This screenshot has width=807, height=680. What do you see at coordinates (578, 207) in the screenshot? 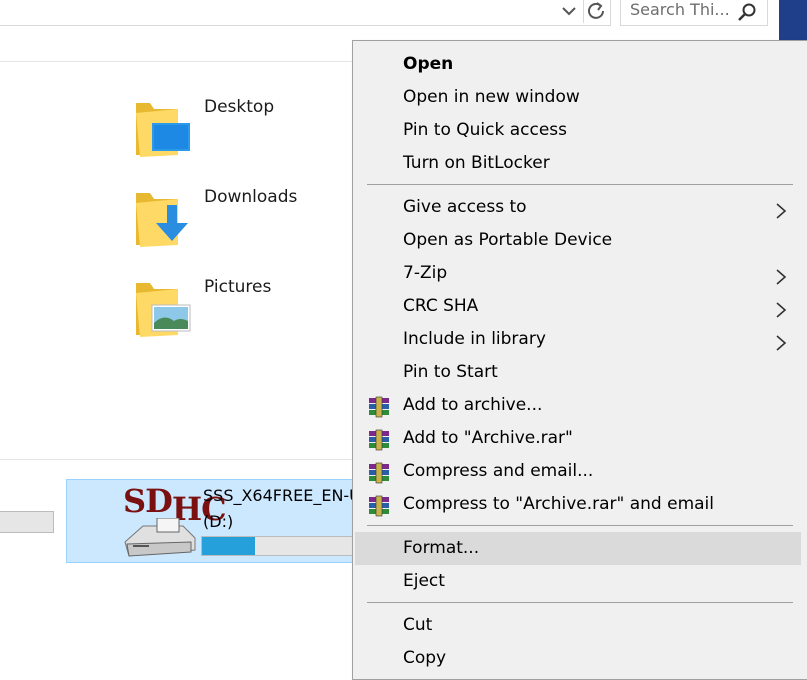
I see `menu-item-give-access-to: Give access to` at bounding box center [578, 207].